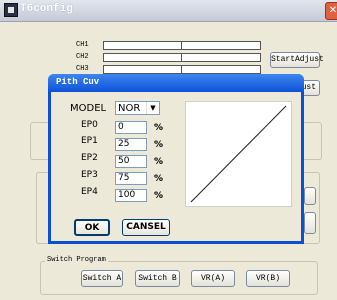  What do you see at coordinates (88, 108) in the screenshot?
I see `model-label: MODEL` at bounding box center [88, 108].